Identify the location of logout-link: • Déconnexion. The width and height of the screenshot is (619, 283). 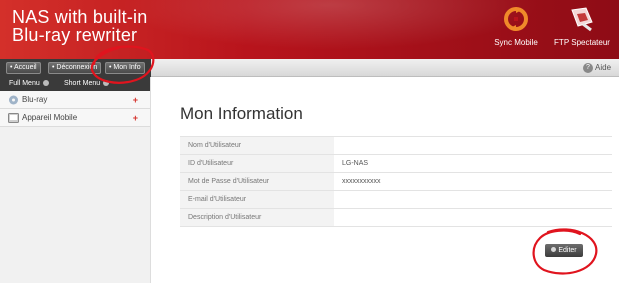
(75, 68).